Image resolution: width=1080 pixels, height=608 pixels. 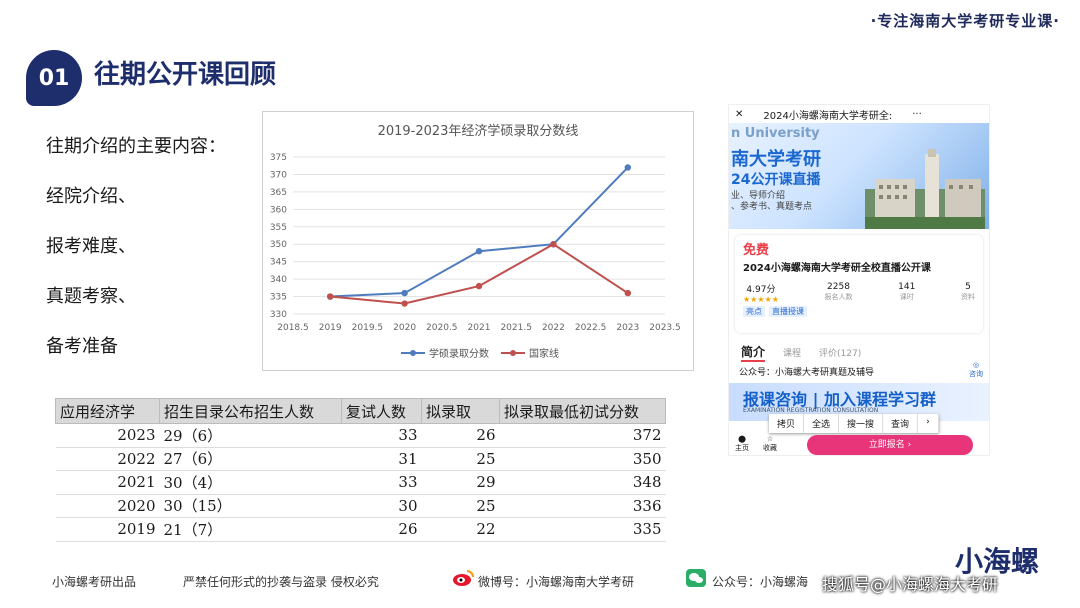 What do you see at coordinates (556, 582) in the screenshot?
I see `footer-weibo: 微博号：小海螺海南大学考研` at bounding box center [556, 582].